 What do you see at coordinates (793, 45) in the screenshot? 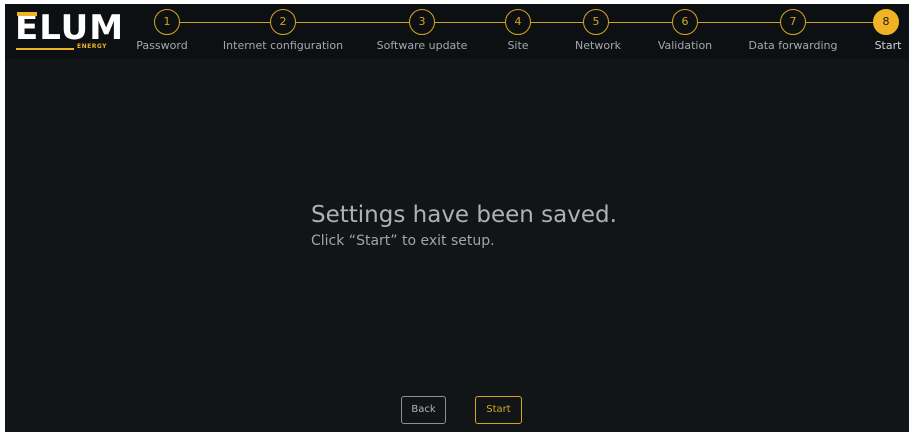
I see `step-7-label: Data forwarding` at bounding box center [793, 45].